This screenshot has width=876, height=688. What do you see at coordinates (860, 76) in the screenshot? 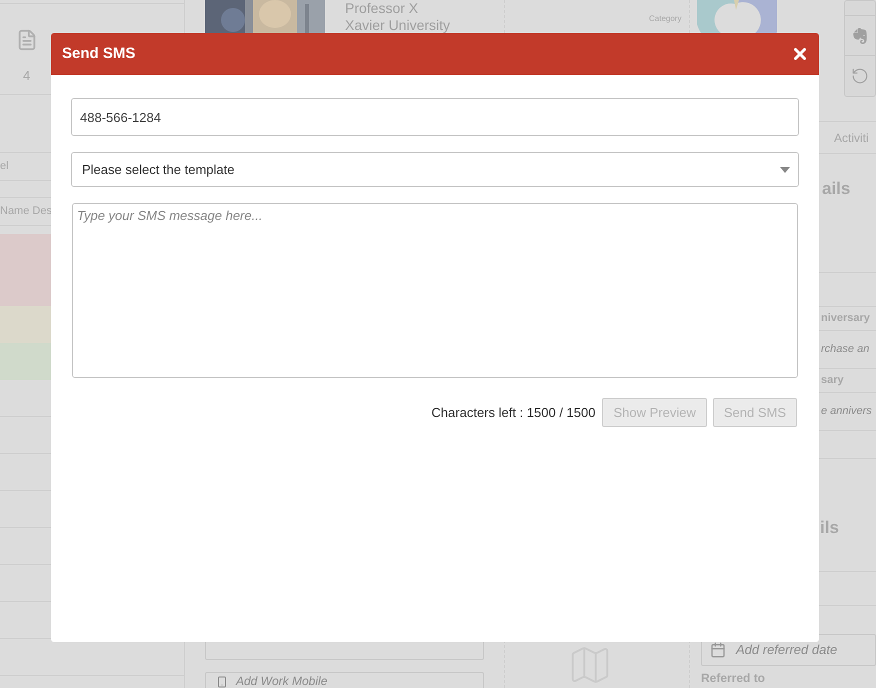
I see `undo-icon` at bounding box center [860, 76].